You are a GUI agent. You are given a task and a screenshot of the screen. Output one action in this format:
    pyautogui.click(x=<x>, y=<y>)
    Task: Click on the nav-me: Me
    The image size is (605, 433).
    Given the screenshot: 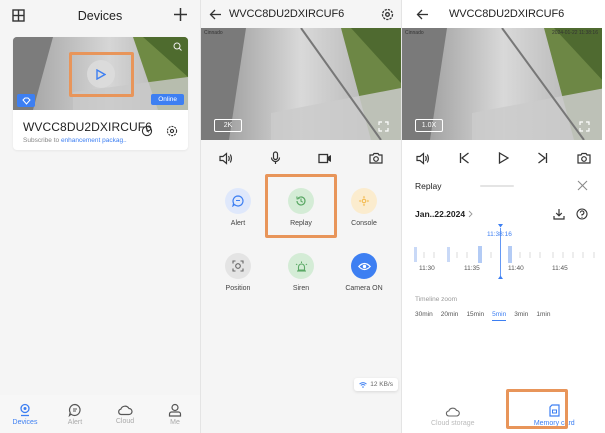 What is the action you would take?
    pyautogui.click(x=175, y=414)
    